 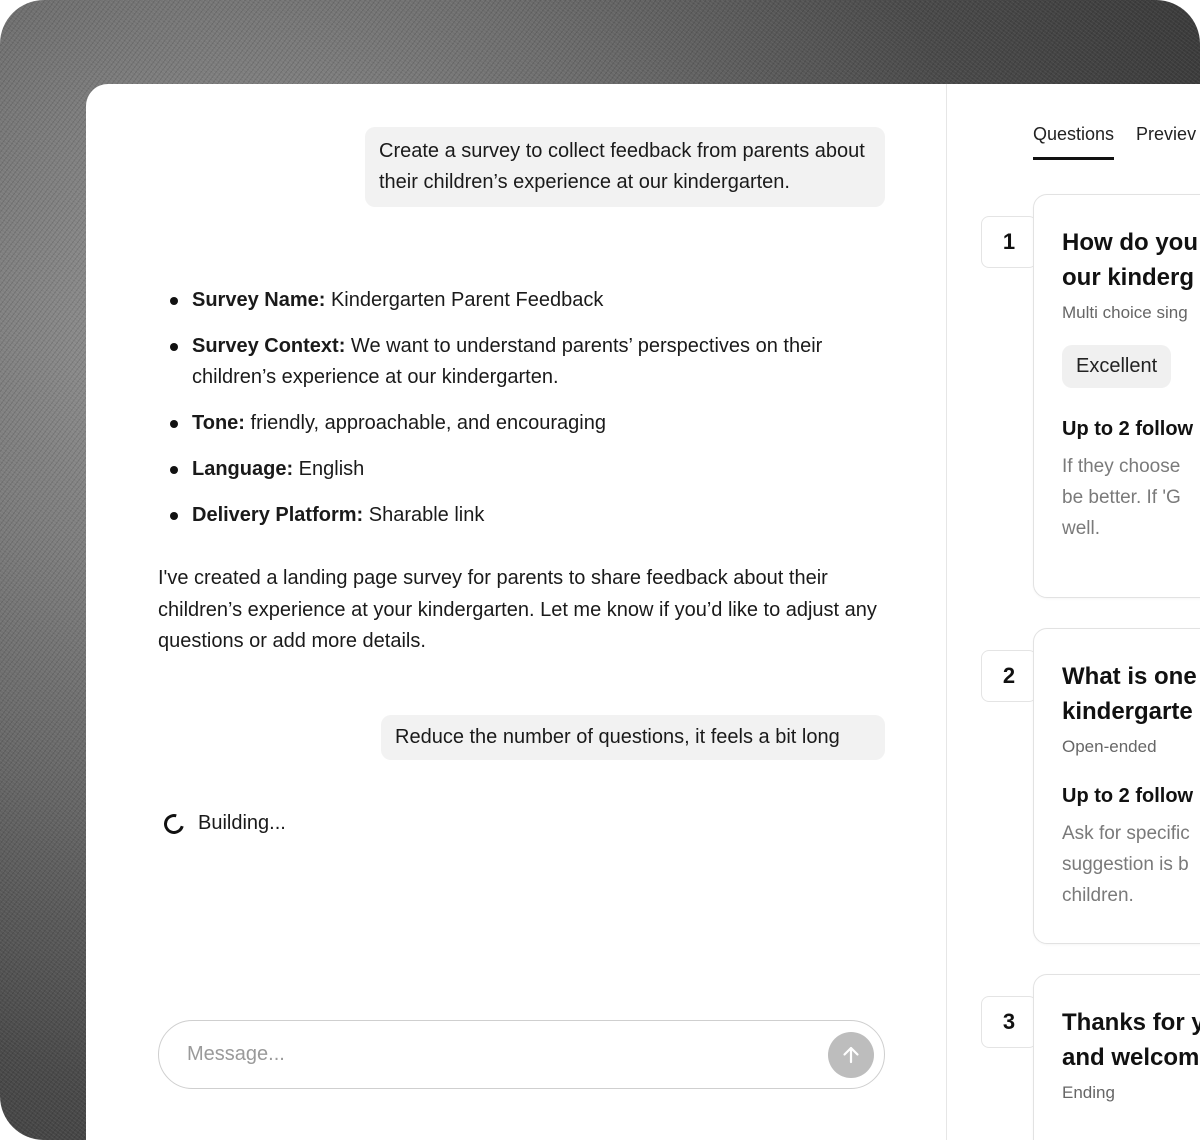 I want to click on question-number: 3, so click(x=1009, y=1022).